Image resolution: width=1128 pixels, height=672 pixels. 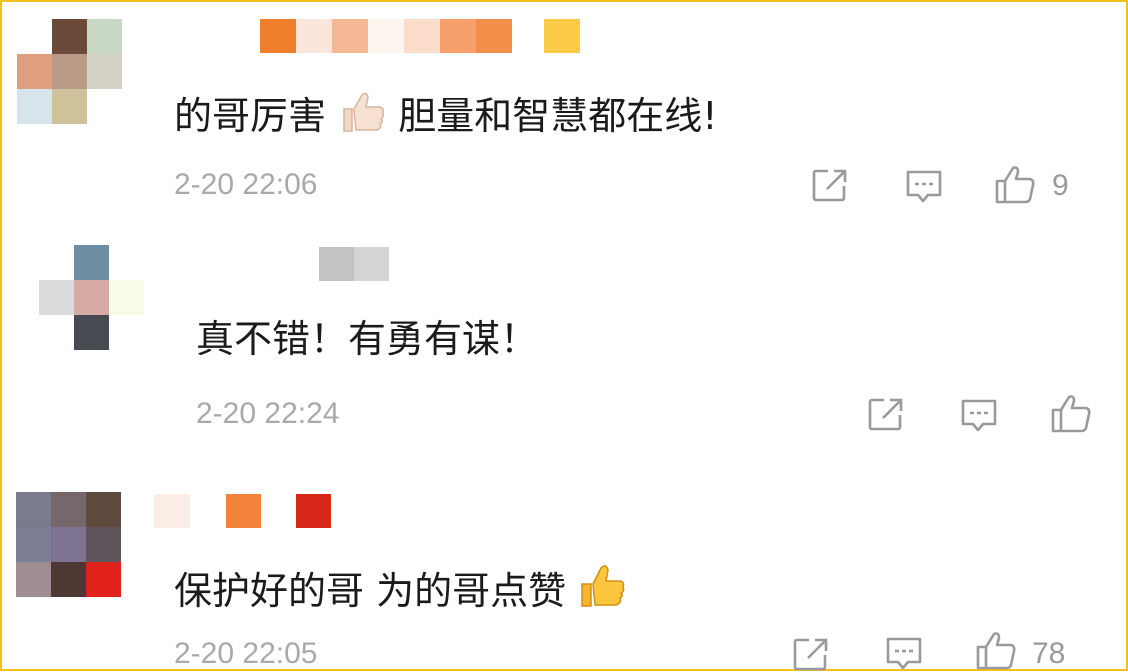 I want to click on comment-text: 真不错！有勇有谋！, so click(x=367, y=339).